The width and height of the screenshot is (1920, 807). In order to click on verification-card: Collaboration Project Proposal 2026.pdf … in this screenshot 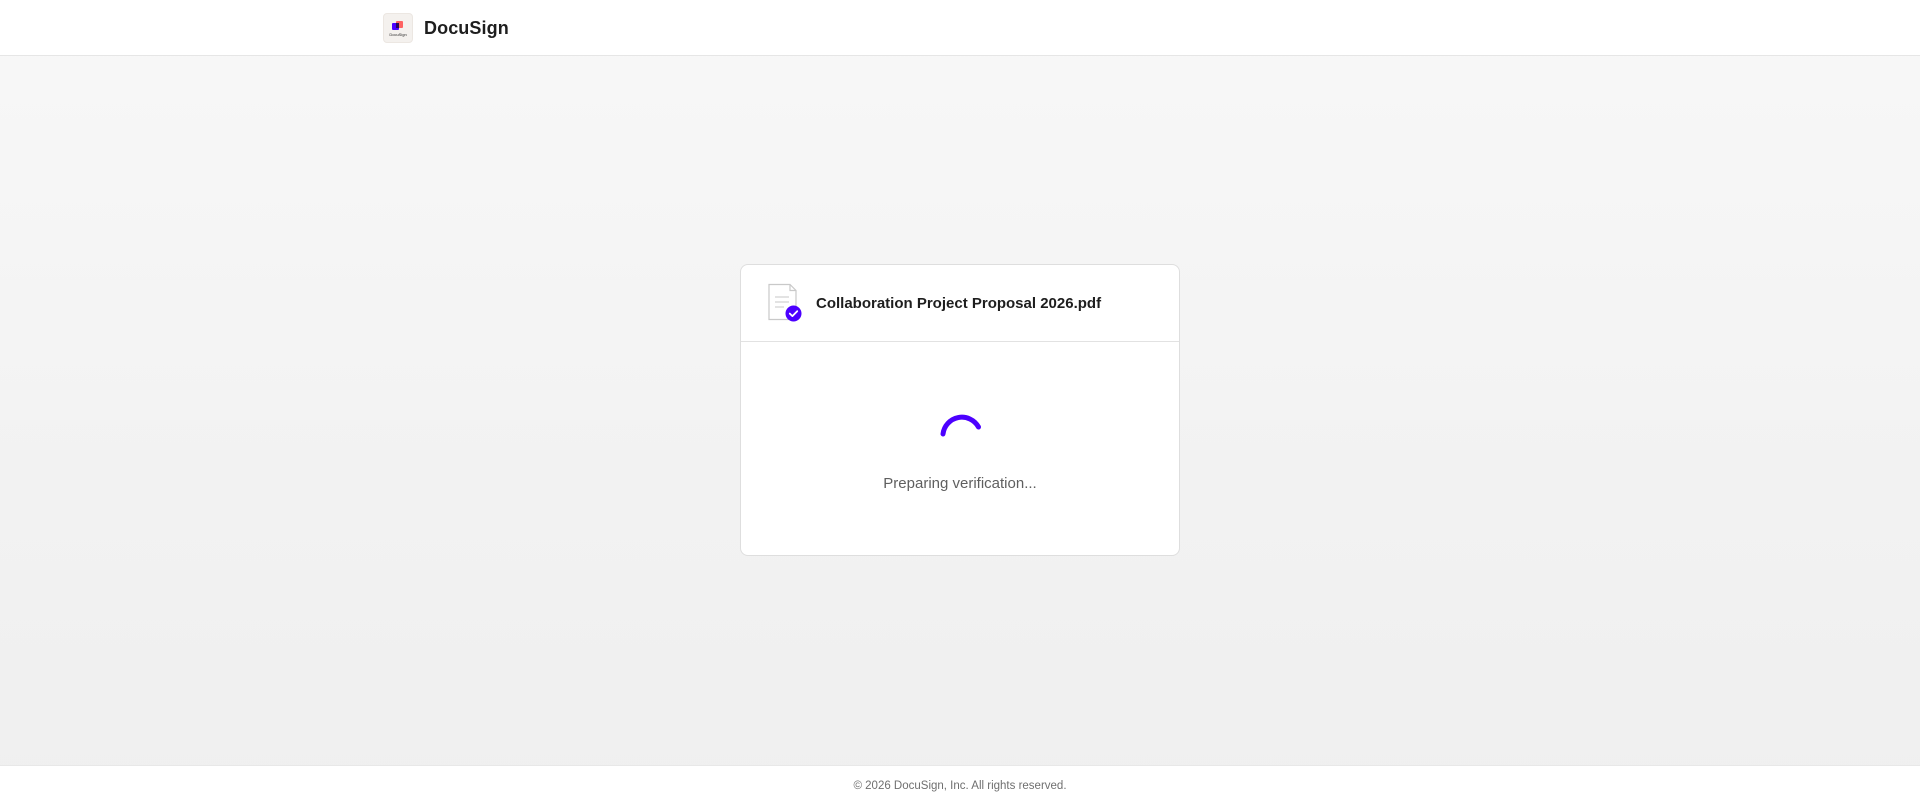, I will do `click(960, 410)`.